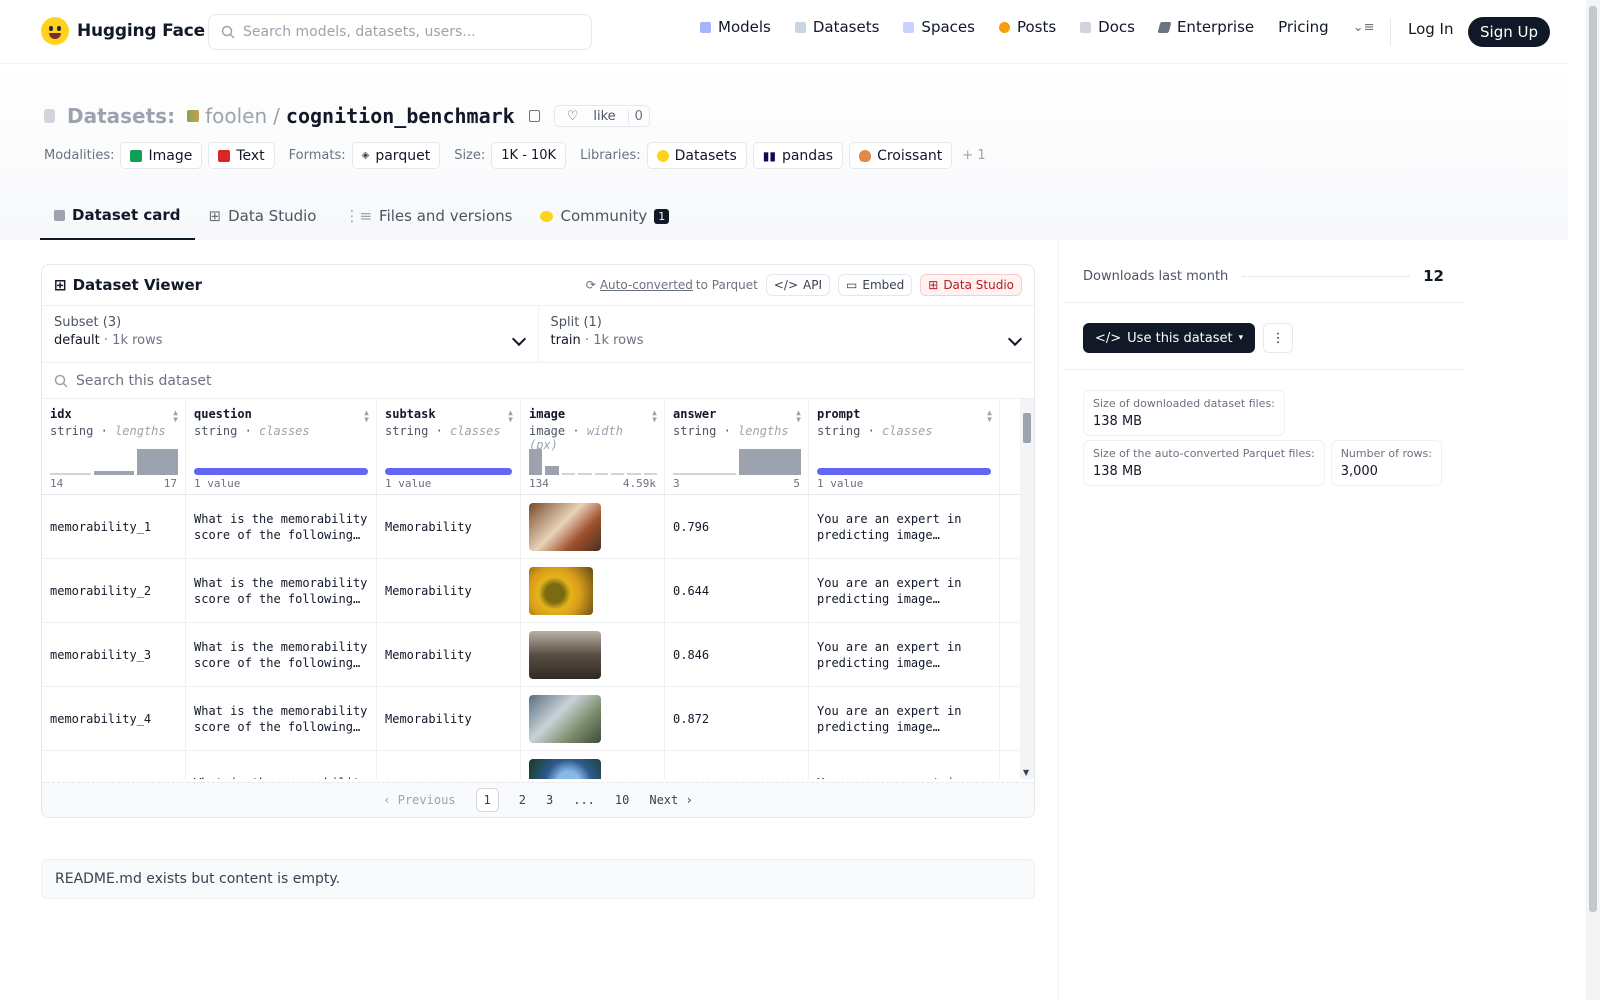  Describe the element at coordinates (400, 116) in the screenshot. I see `dataset-name: cognition_benchmark` at that location.